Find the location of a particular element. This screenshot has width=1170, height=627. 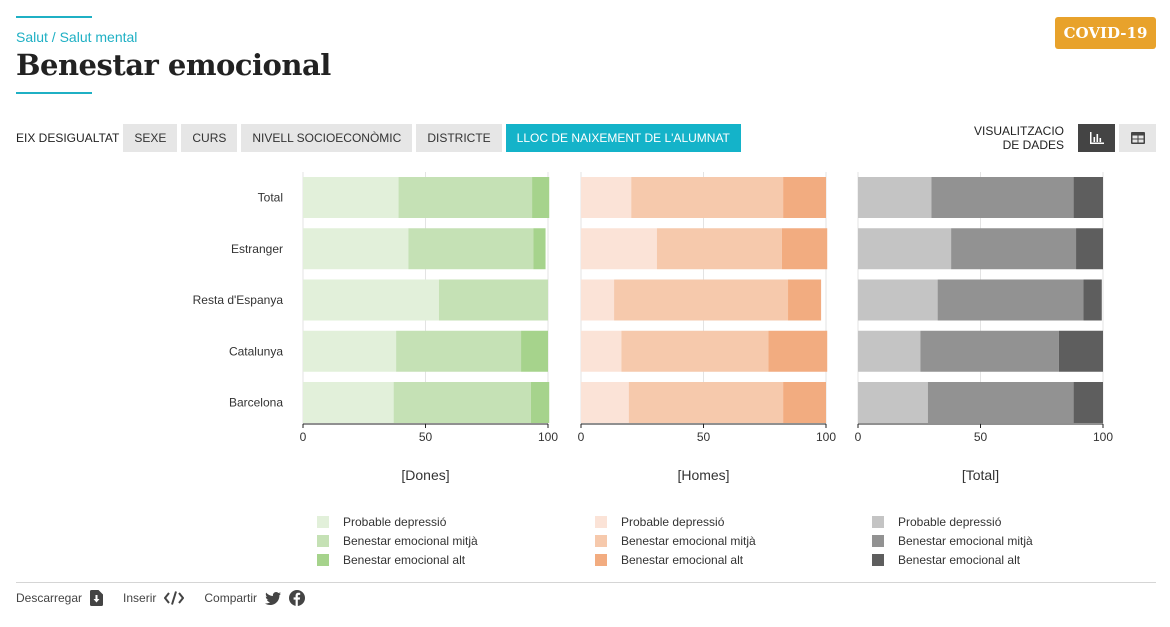

twitter-icon is located at coordinates (273, 598).